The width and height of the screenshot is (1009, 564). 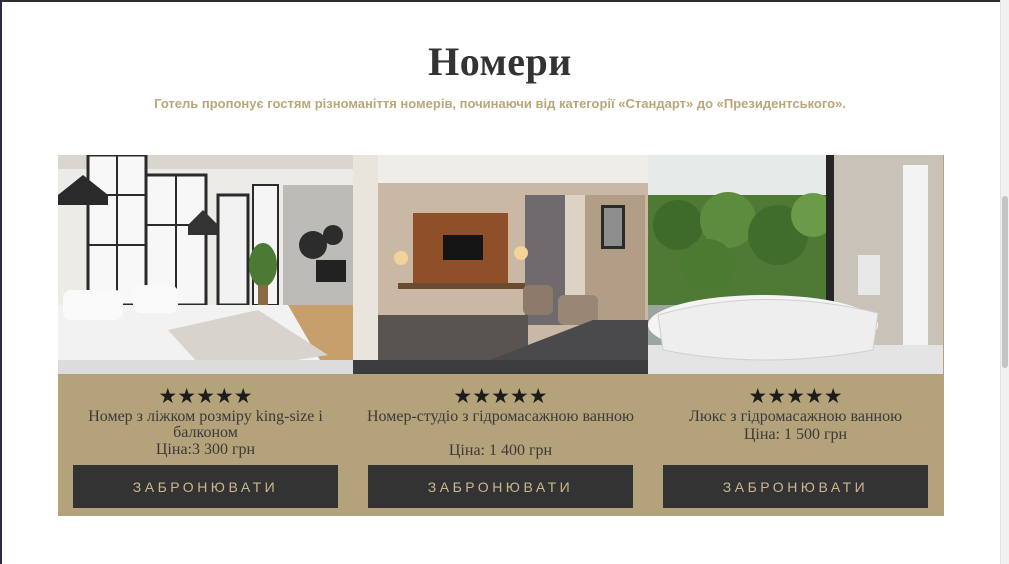 I want to click on room-price: Ціна: 1 500 грн, so click(x=795, y=434).